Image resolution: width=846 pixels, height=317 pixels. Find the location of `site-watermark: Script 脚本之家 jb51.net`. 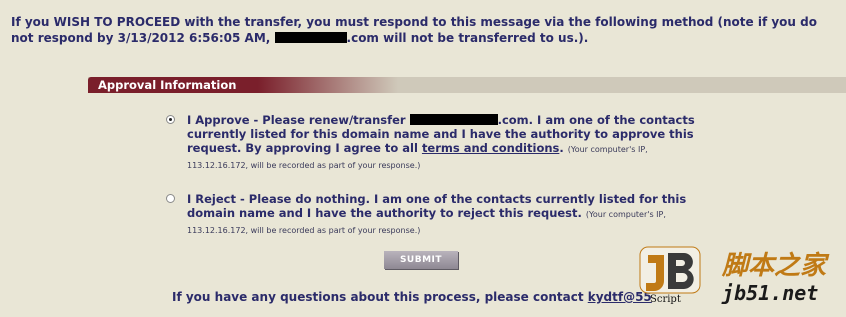

site-watermark: Script 脚本之家 jb51.net is located at coordinates (742, 280).